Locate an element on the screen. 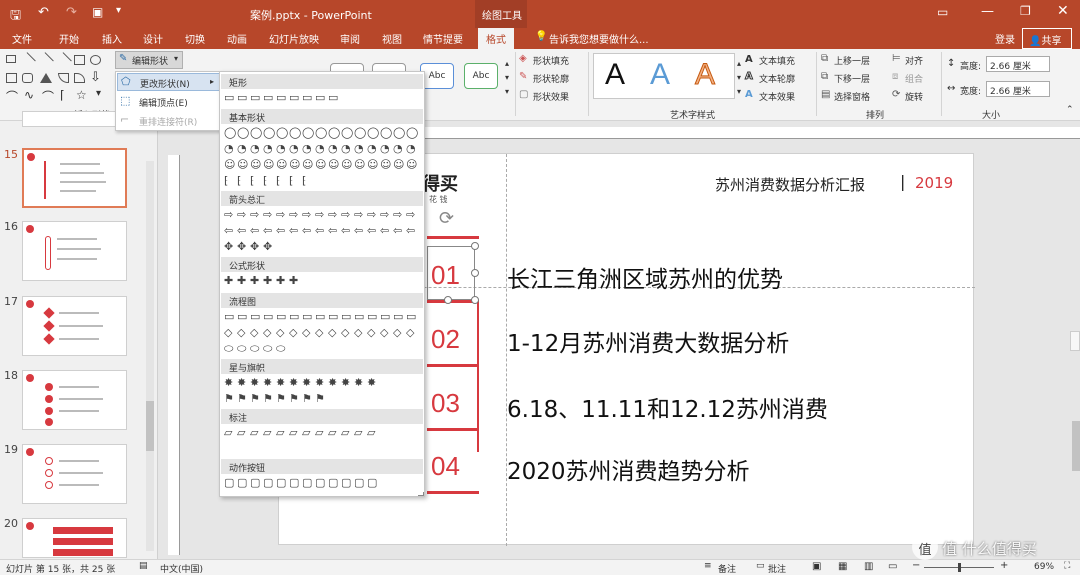 This screenshot has width=1080, height=575. shape-down-arrow-icon: ⇩ is located at coordinates (95, 77).